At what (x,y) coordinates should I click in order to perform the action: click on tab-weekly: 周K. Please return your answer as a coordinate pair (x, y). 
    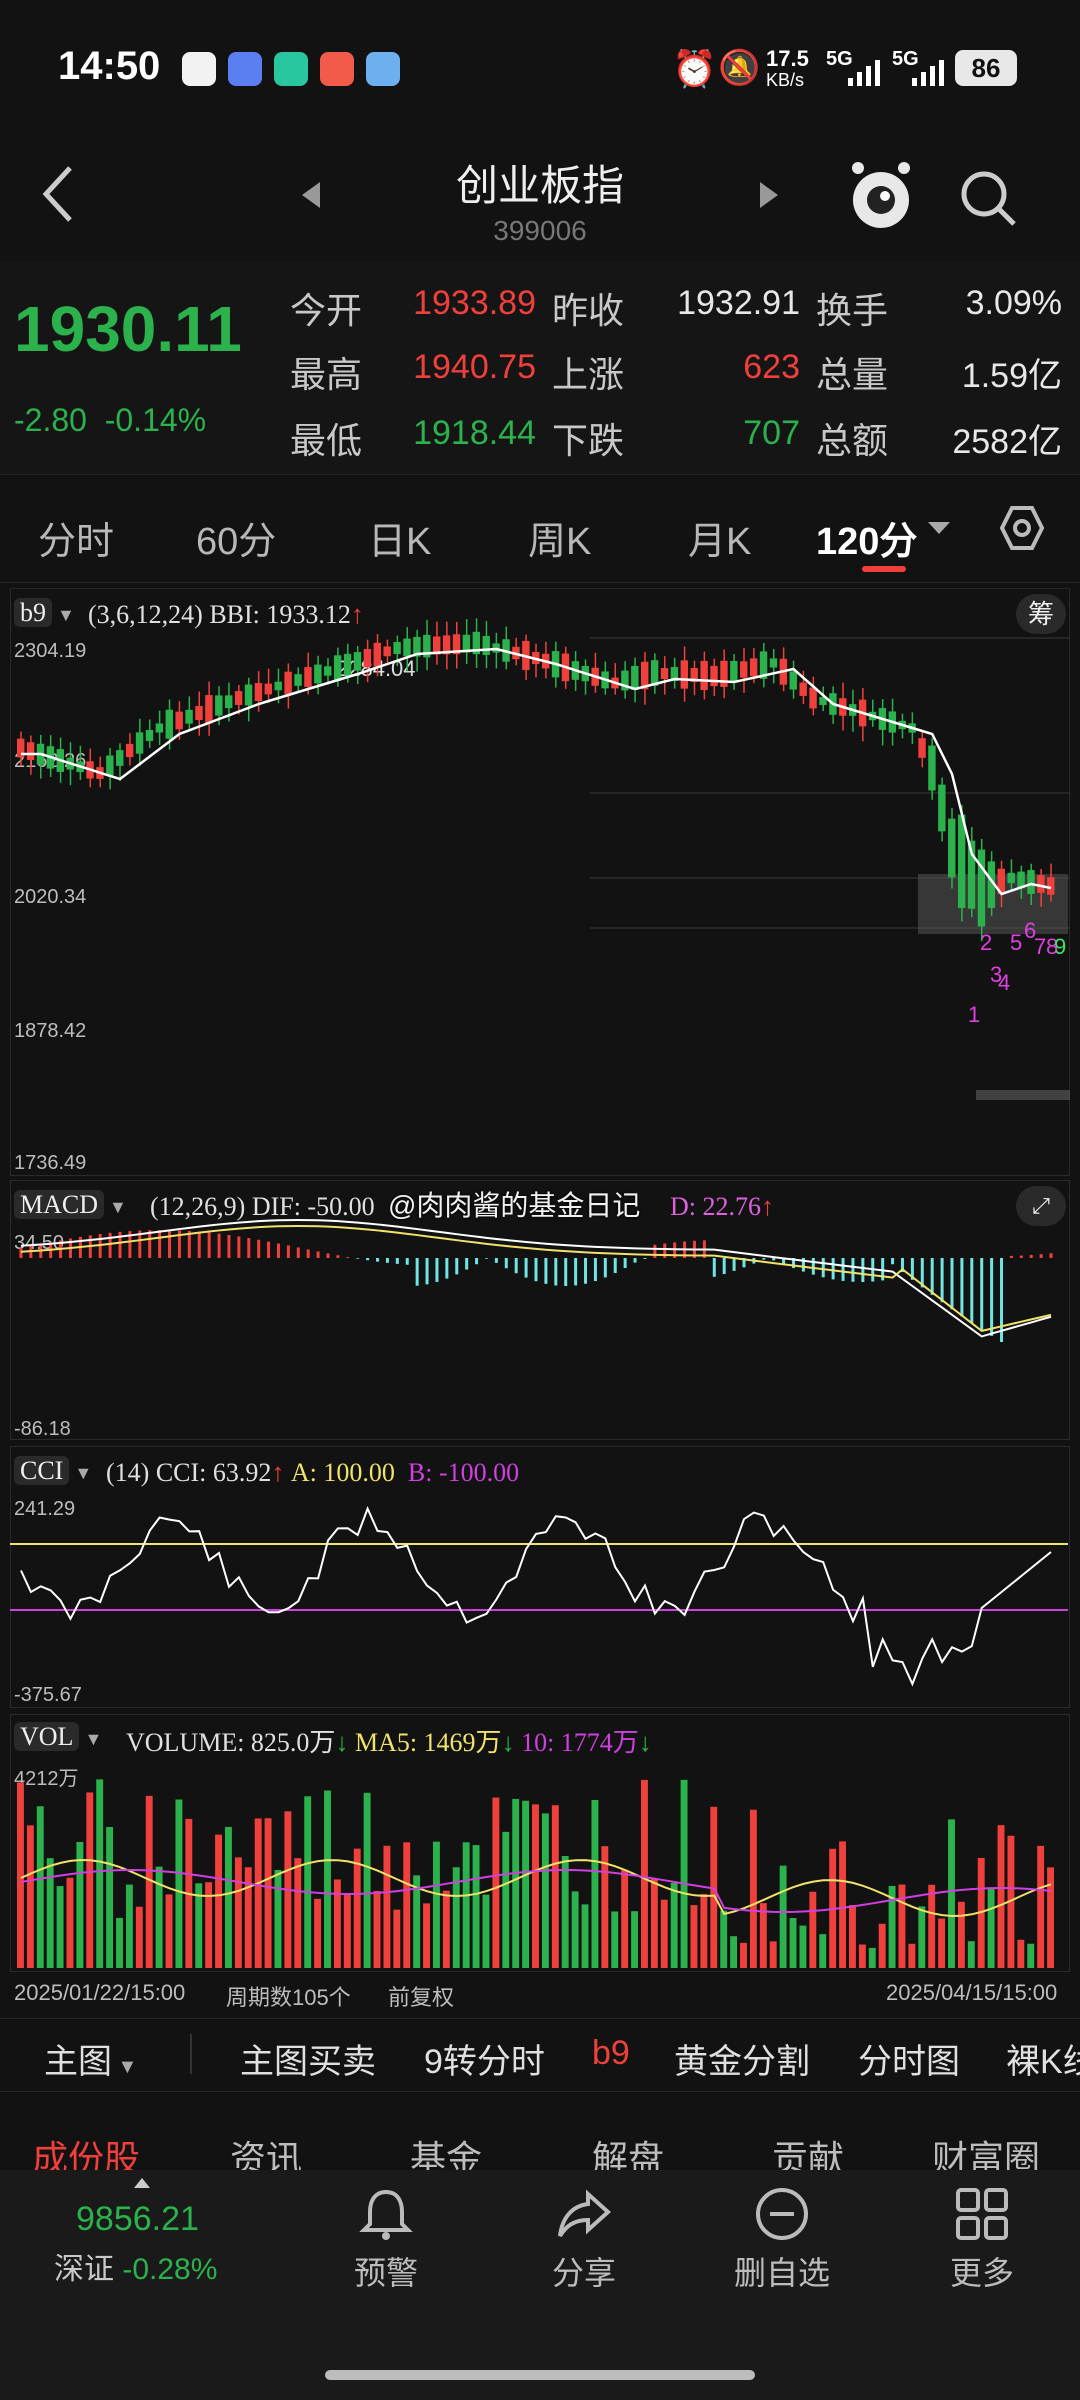
    Looking at the image, I should click on (559, 537).